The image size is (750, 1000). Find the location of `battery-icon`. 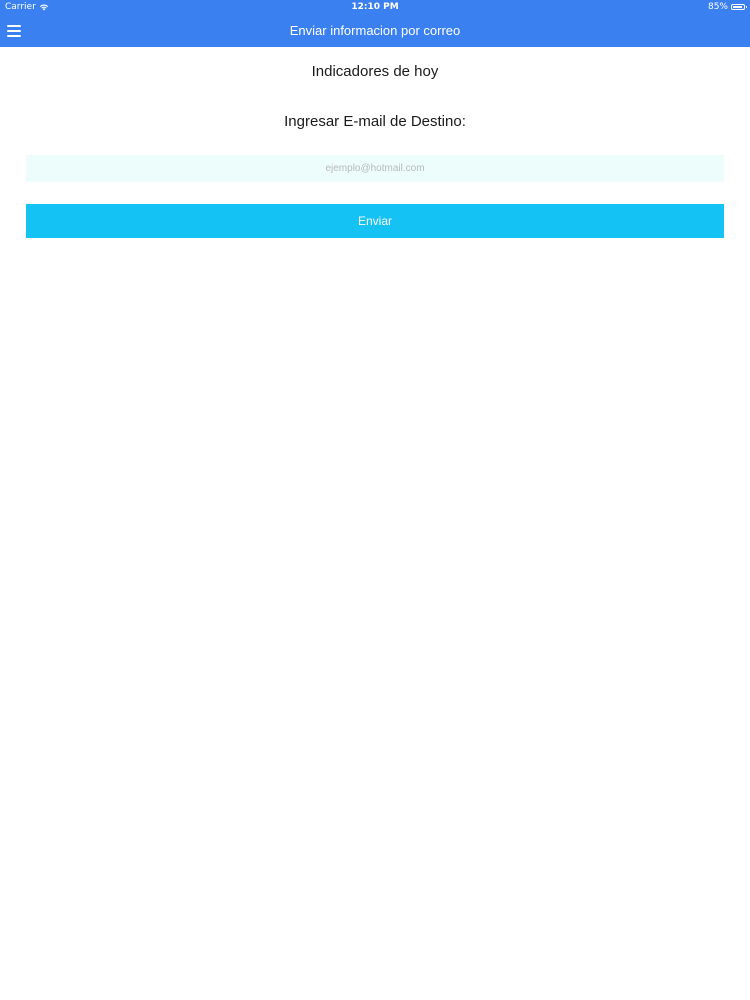

battery-icon is located at coordinates (739, 7).